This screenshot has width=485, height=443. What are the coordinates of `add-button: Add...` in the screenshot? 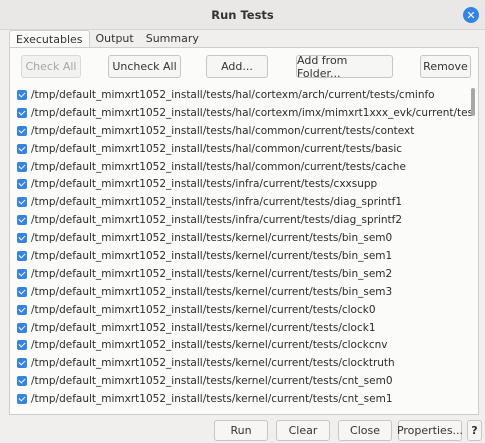 It's located at (237, 66).